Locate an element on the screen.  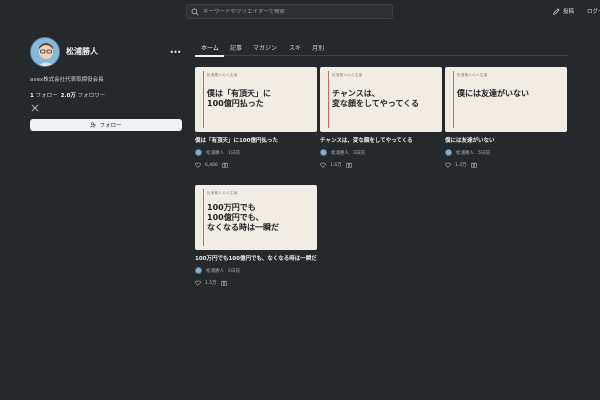
headline-line: 100億円払った is located at coordinates (235, 103).